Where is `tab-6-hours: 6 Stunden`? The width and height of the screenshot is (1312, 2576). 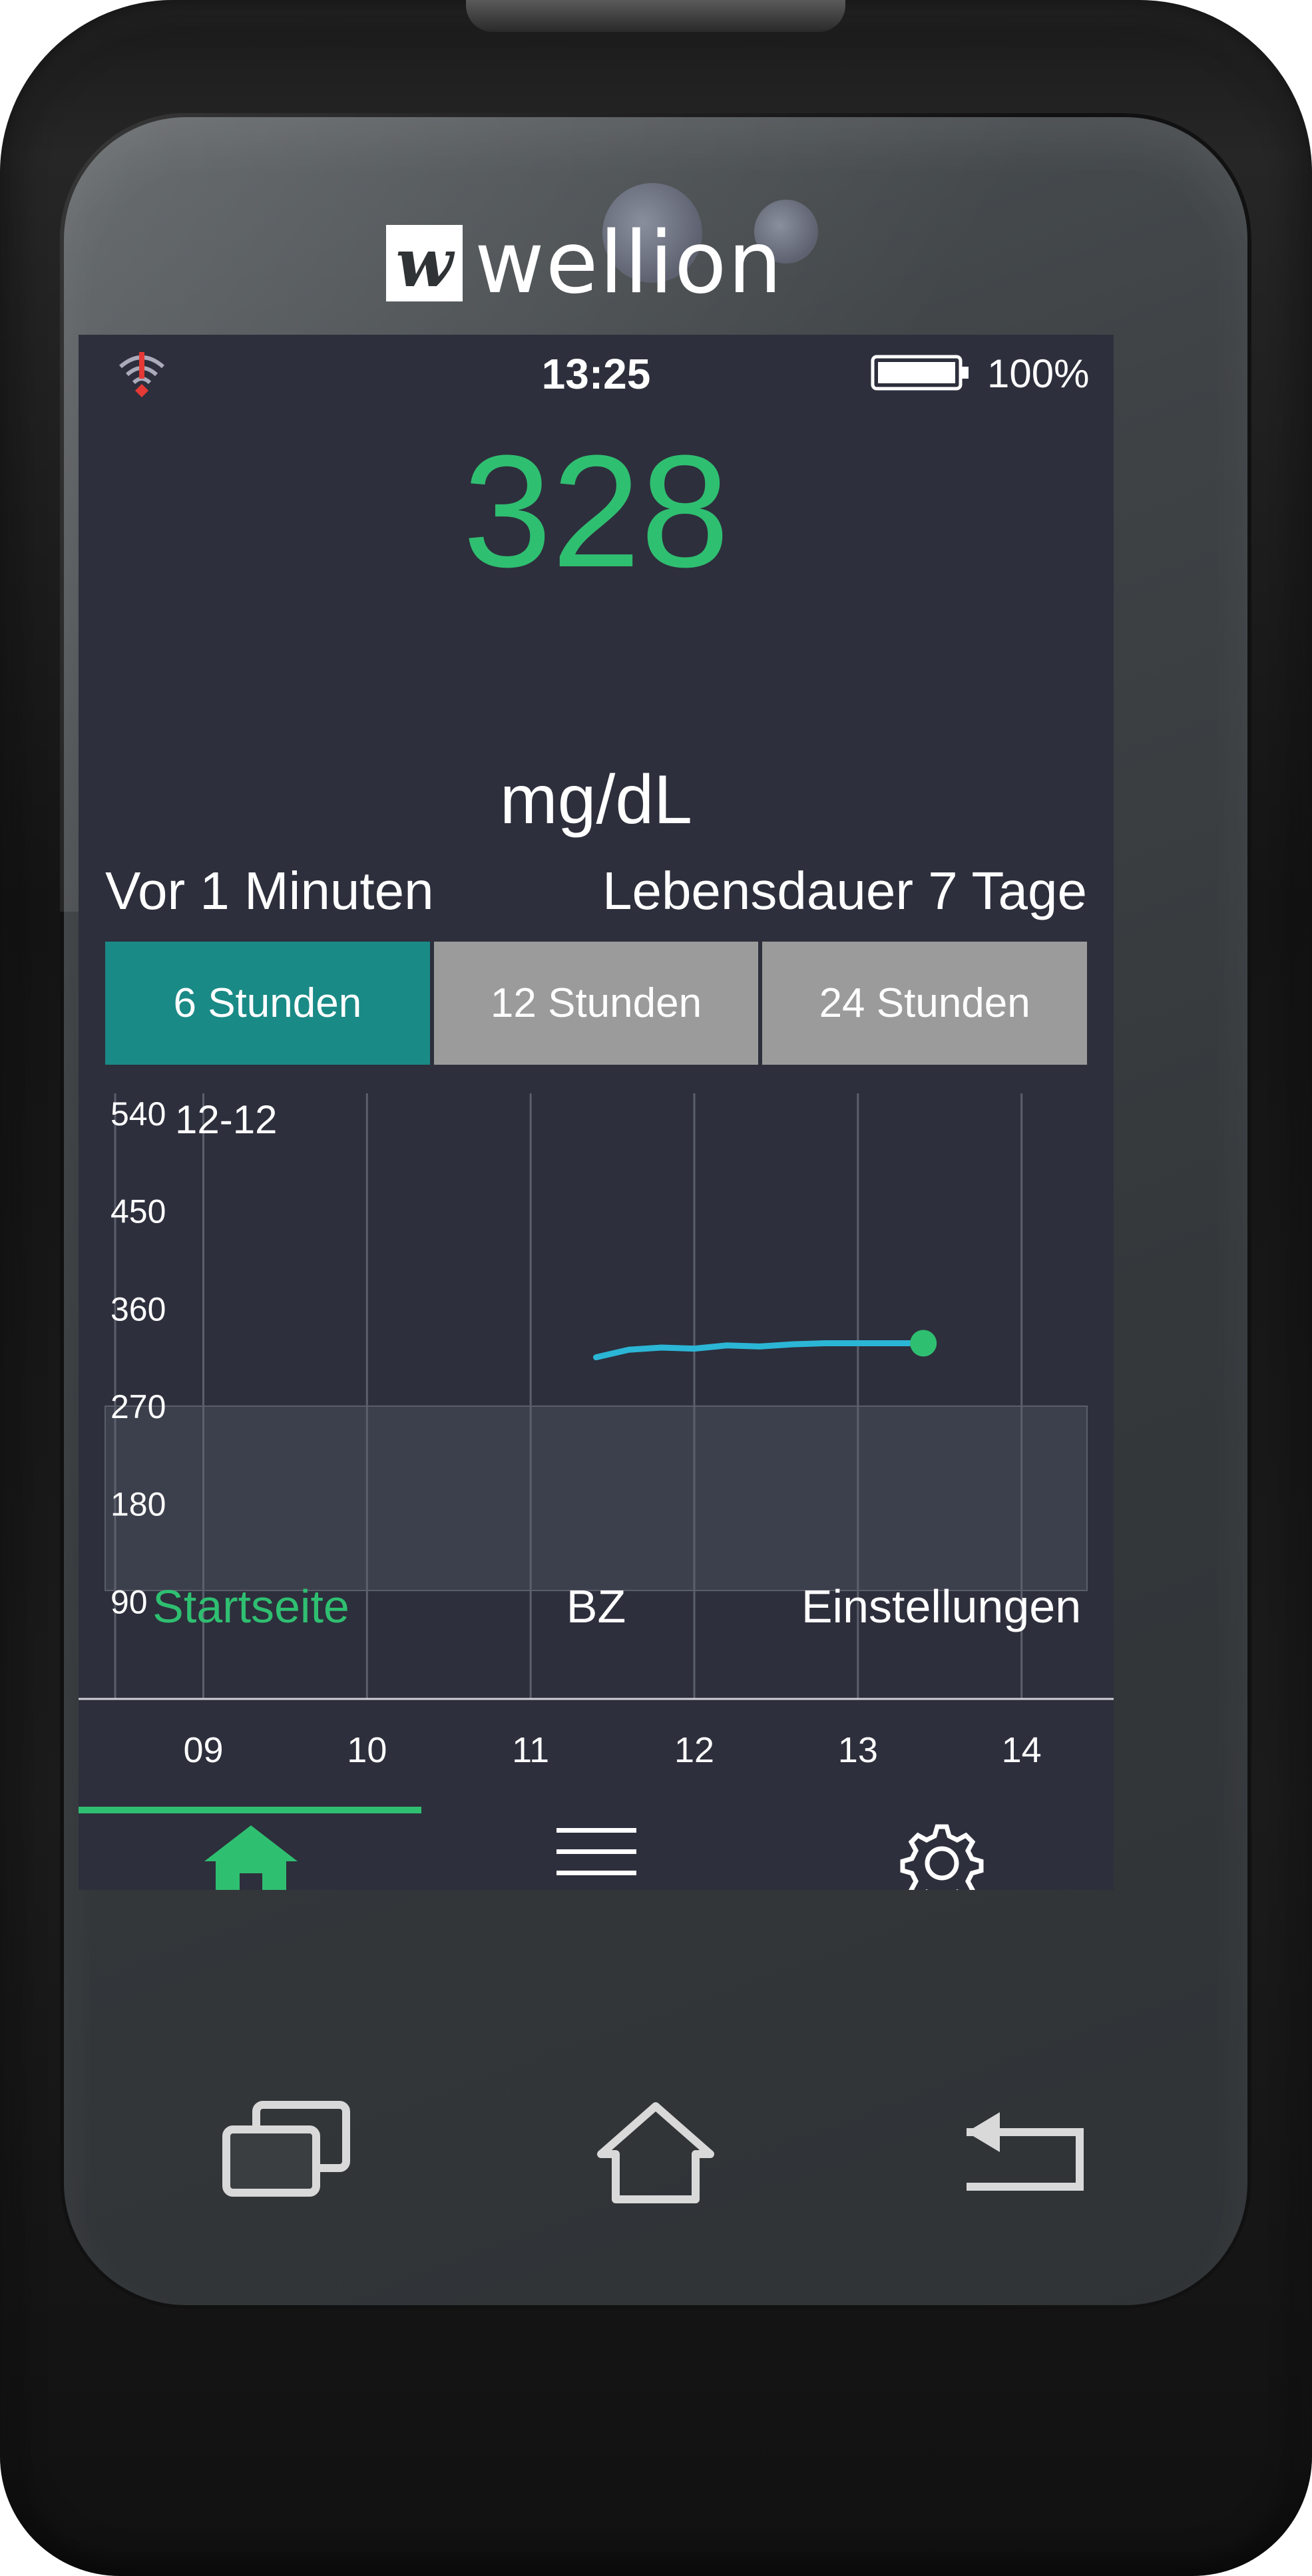 tab-6-hours: 6 Stunden is located at coordinates (267, 1003).